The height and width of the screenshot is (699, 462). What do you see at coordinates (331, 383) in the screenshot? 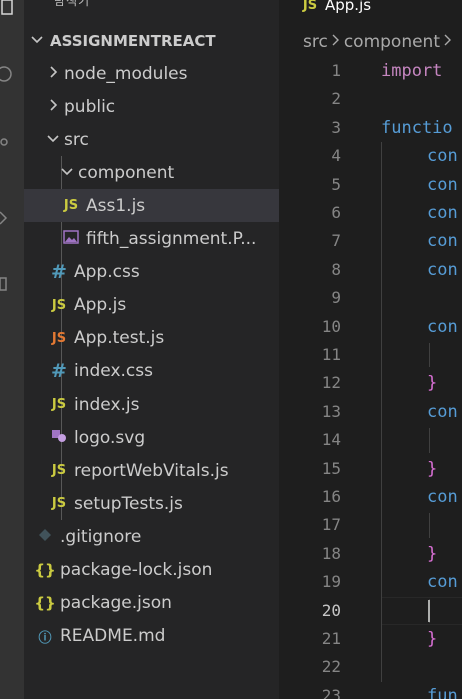
I see `line-number: 12` at bounding box center [331, 383].